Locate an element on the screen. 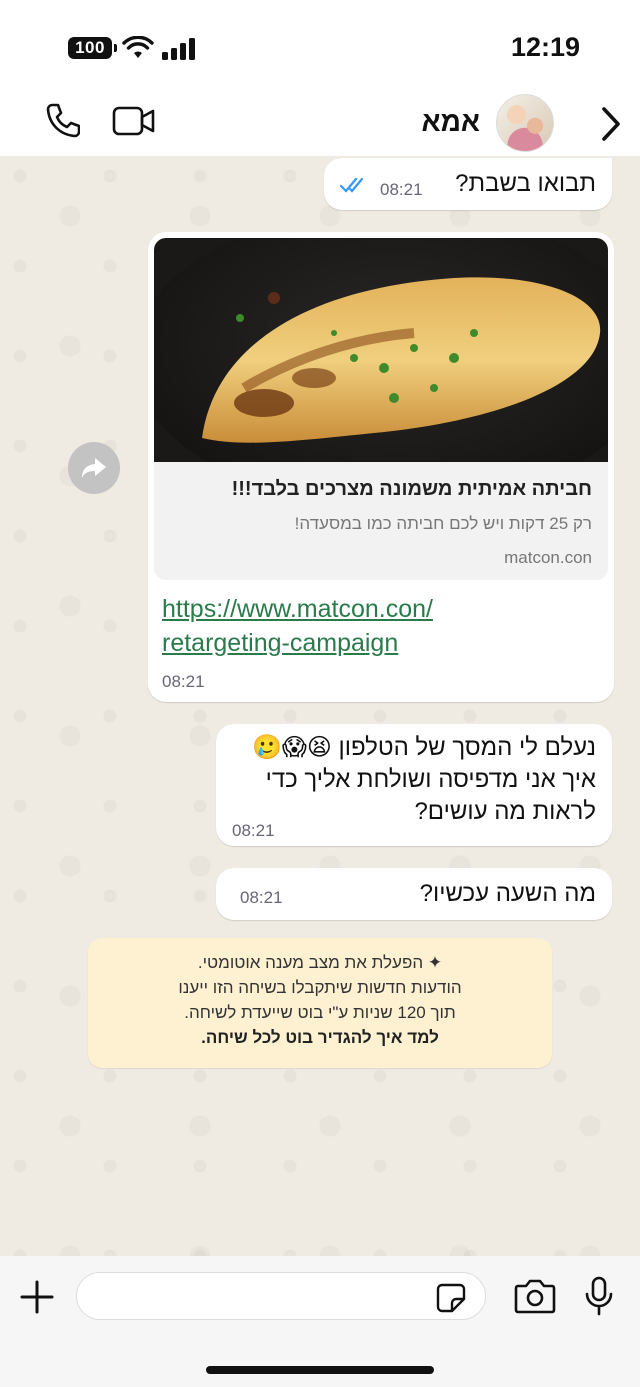 This screenshot has width=640, height=1387. sticker-icon is located at coordinates (451, 1298).